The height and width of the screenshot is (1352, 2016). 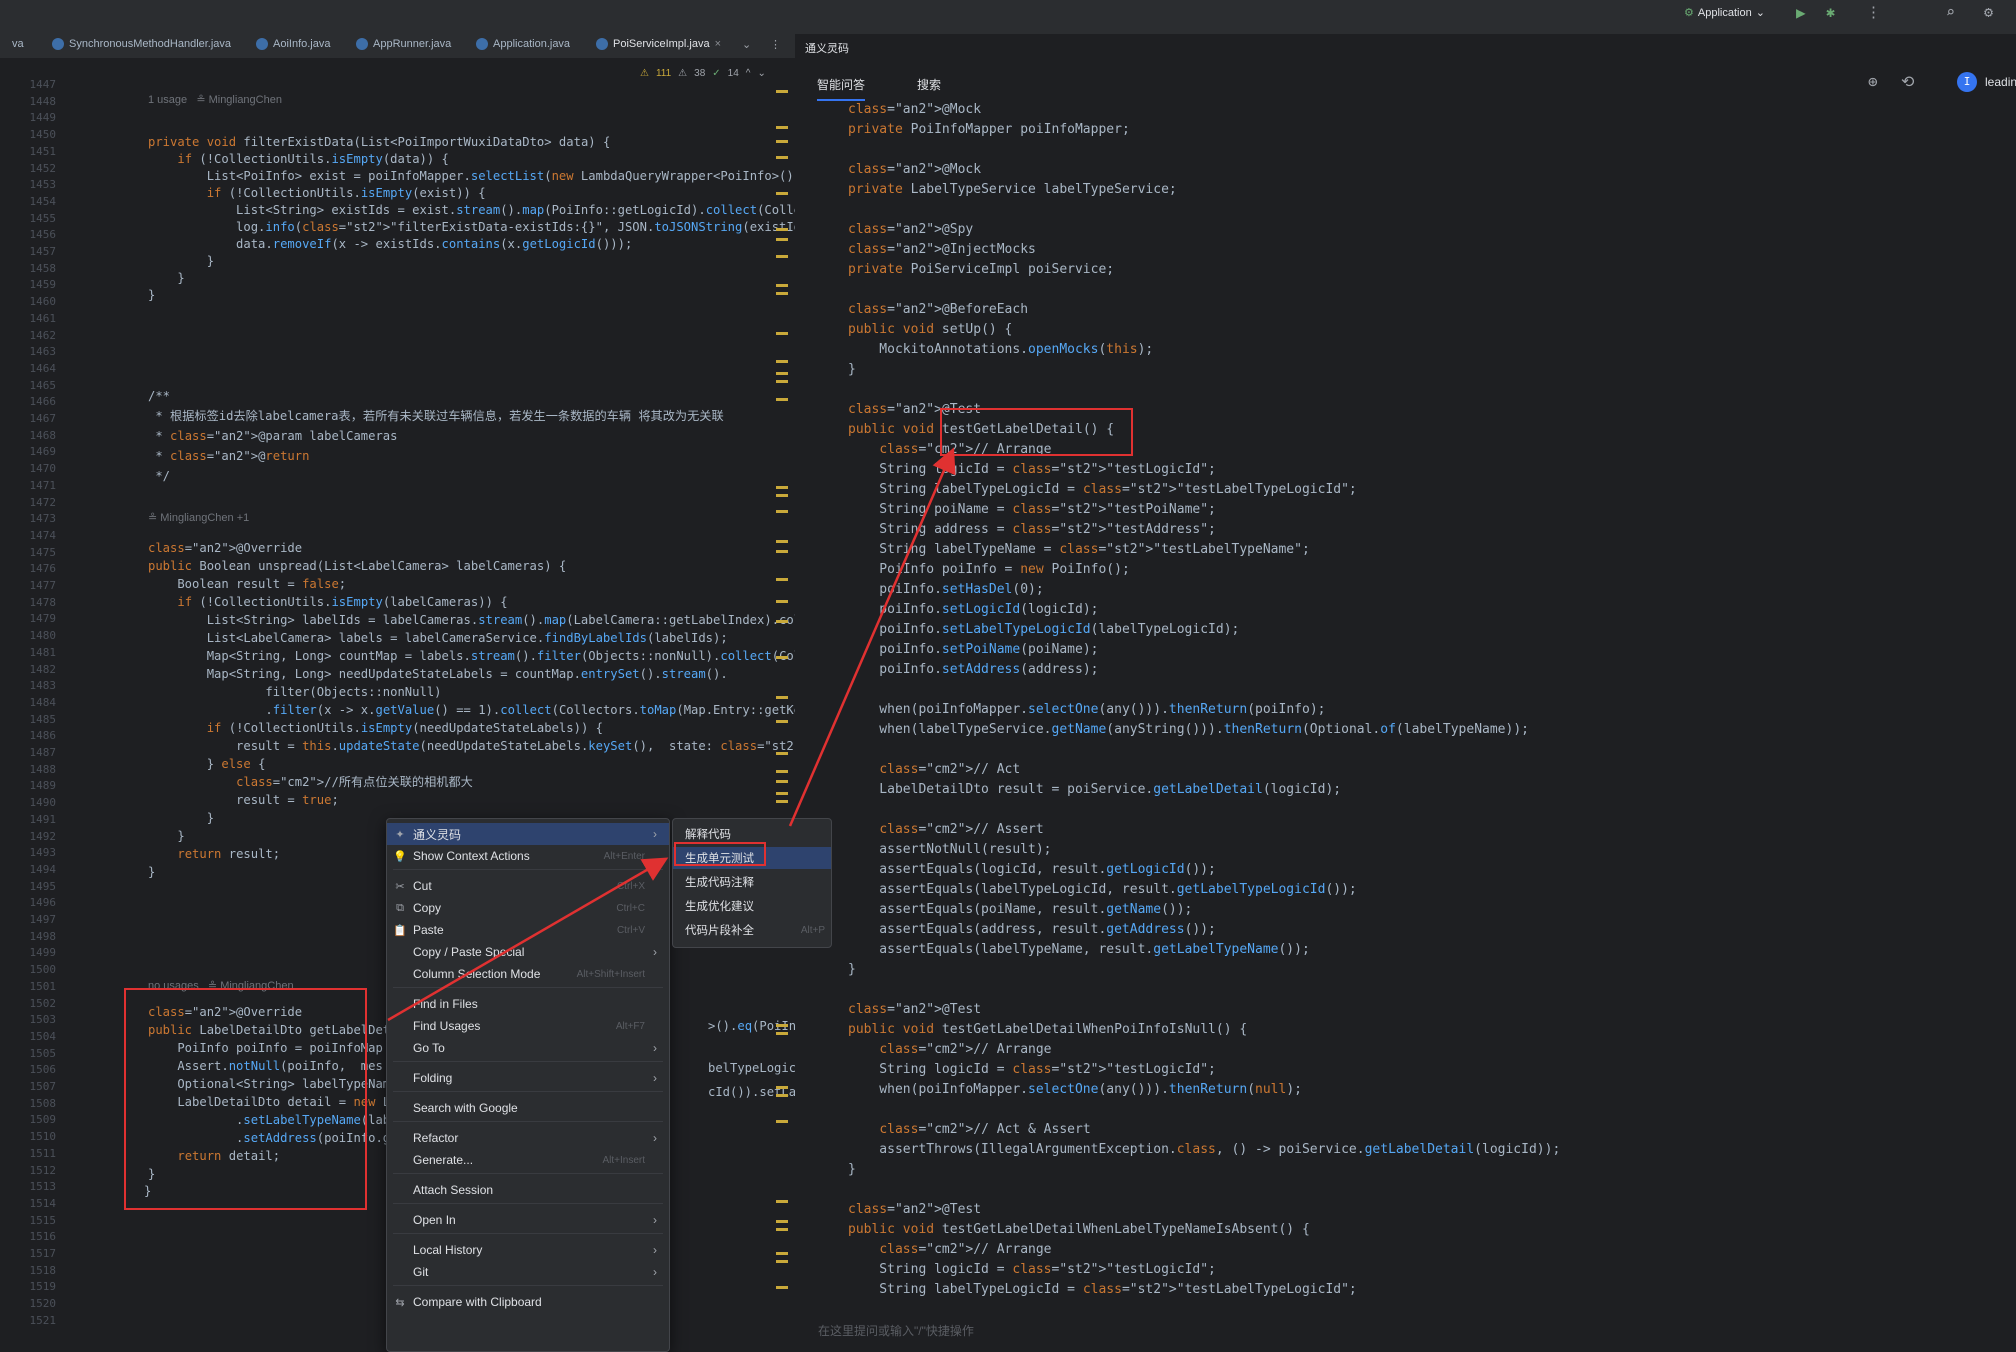 I want to click on arrow-to-result, so click(x=872, y=637).